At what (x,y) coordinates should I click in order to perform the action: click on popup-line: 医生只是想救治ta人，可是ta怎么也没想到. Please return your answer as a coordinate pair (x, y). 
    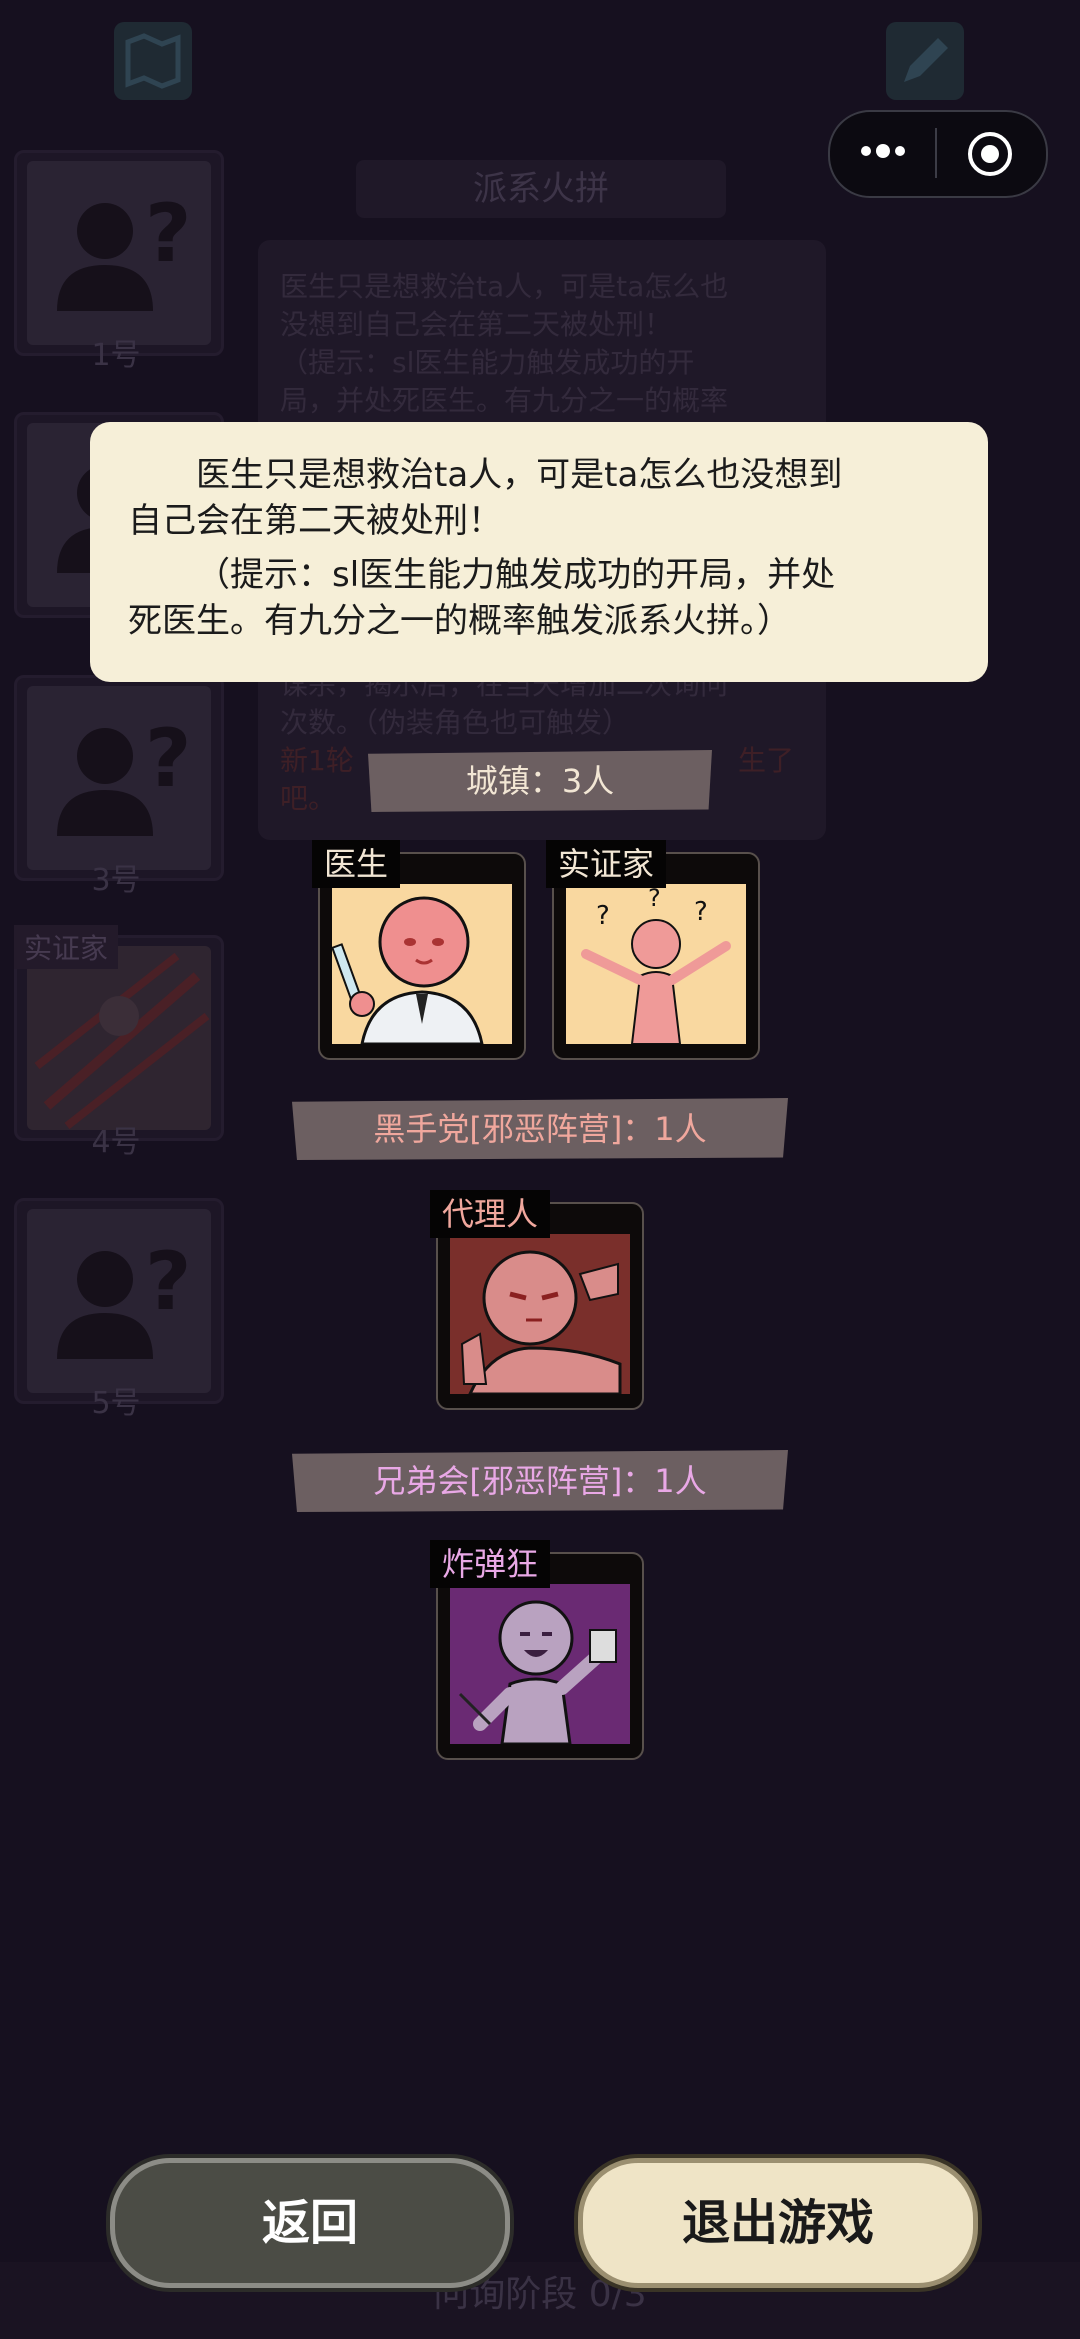
    Looking at the image, I should click on (519, 475).